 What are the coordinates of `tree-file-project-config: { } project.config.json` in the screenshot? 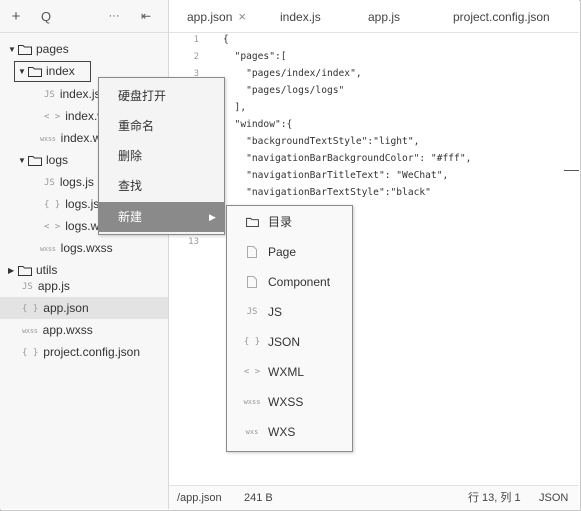 It's located at (81, 352).